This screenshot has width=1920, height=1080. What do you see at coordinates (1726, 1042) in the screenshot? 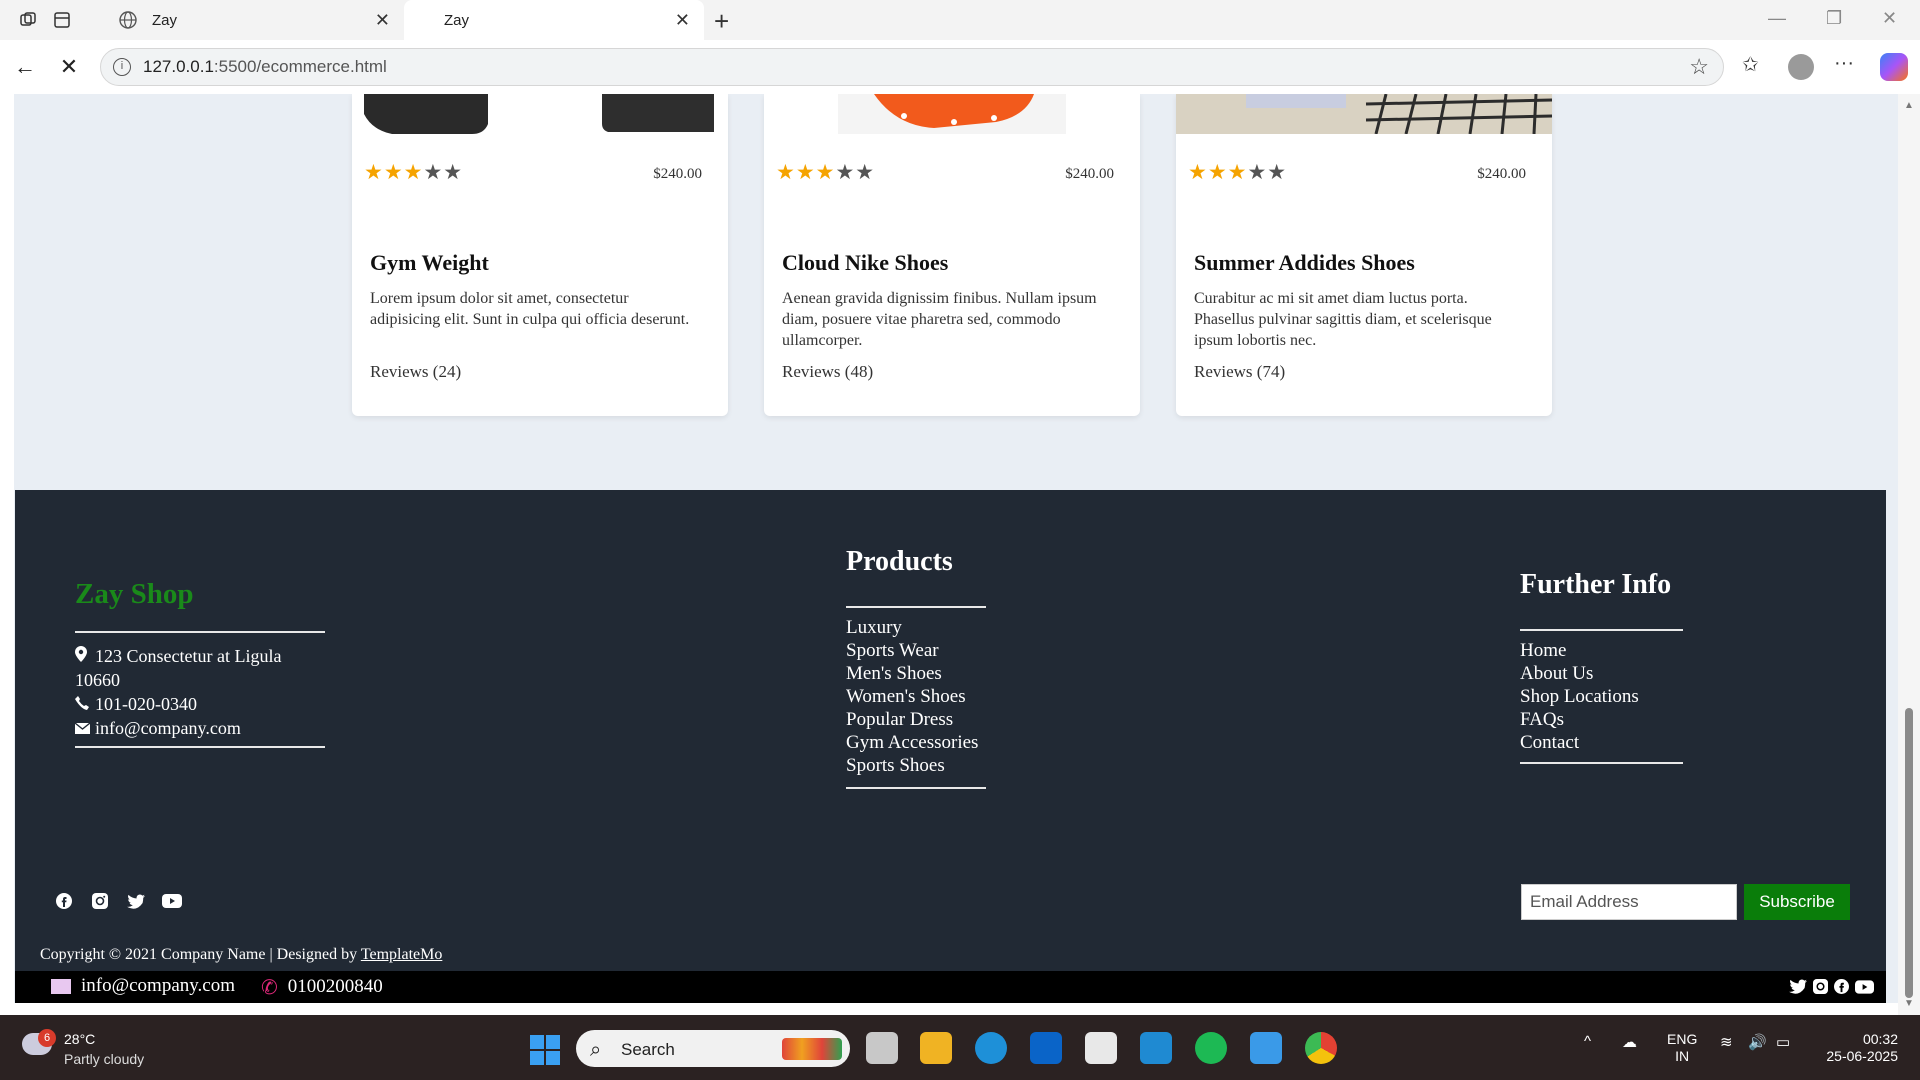
I see `wifi-icon: ≋` at bounding box center [1726, 1042].